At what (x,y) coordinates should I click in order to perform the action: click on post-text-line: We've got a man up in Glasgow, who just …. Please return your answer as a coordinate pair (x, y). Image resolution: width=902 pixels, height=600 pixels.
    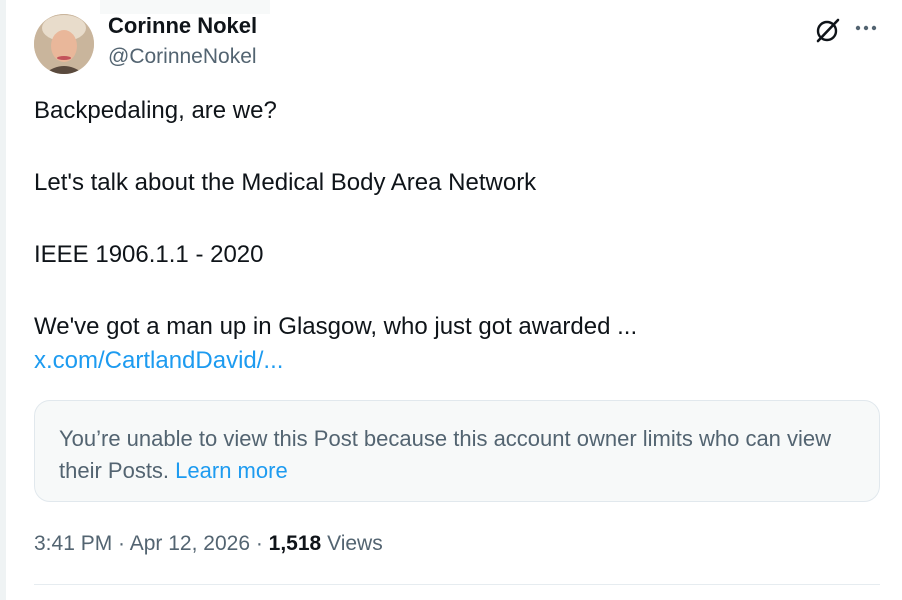
    Looking at the image, I should click on (336, 326).